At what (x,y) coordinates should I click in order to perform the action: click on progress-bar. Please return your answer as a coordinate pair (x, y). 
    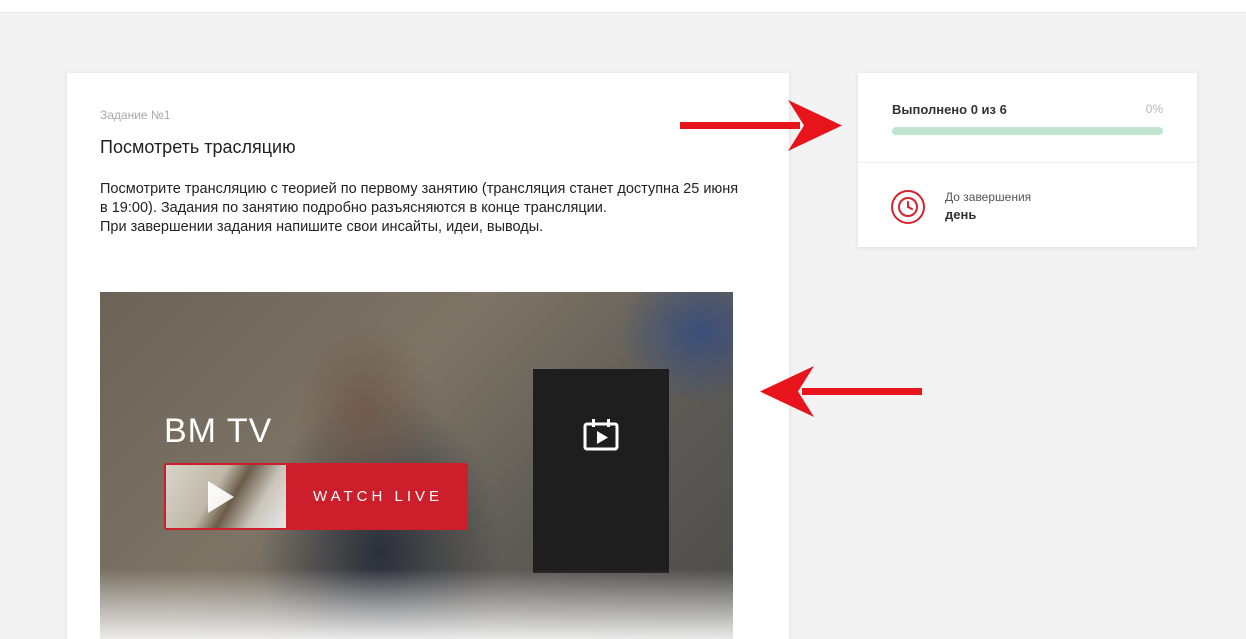
    Looking at the image, I should click on (1027, 131).